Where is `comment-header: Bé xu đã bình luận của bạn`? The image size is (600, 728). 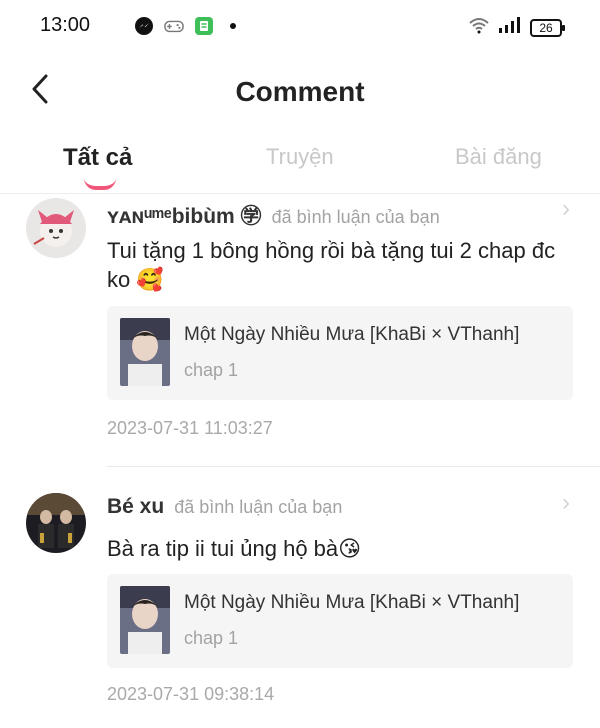
comment-header: Bé xu đã bình luận của bạn is located at coordinates (224, 507).